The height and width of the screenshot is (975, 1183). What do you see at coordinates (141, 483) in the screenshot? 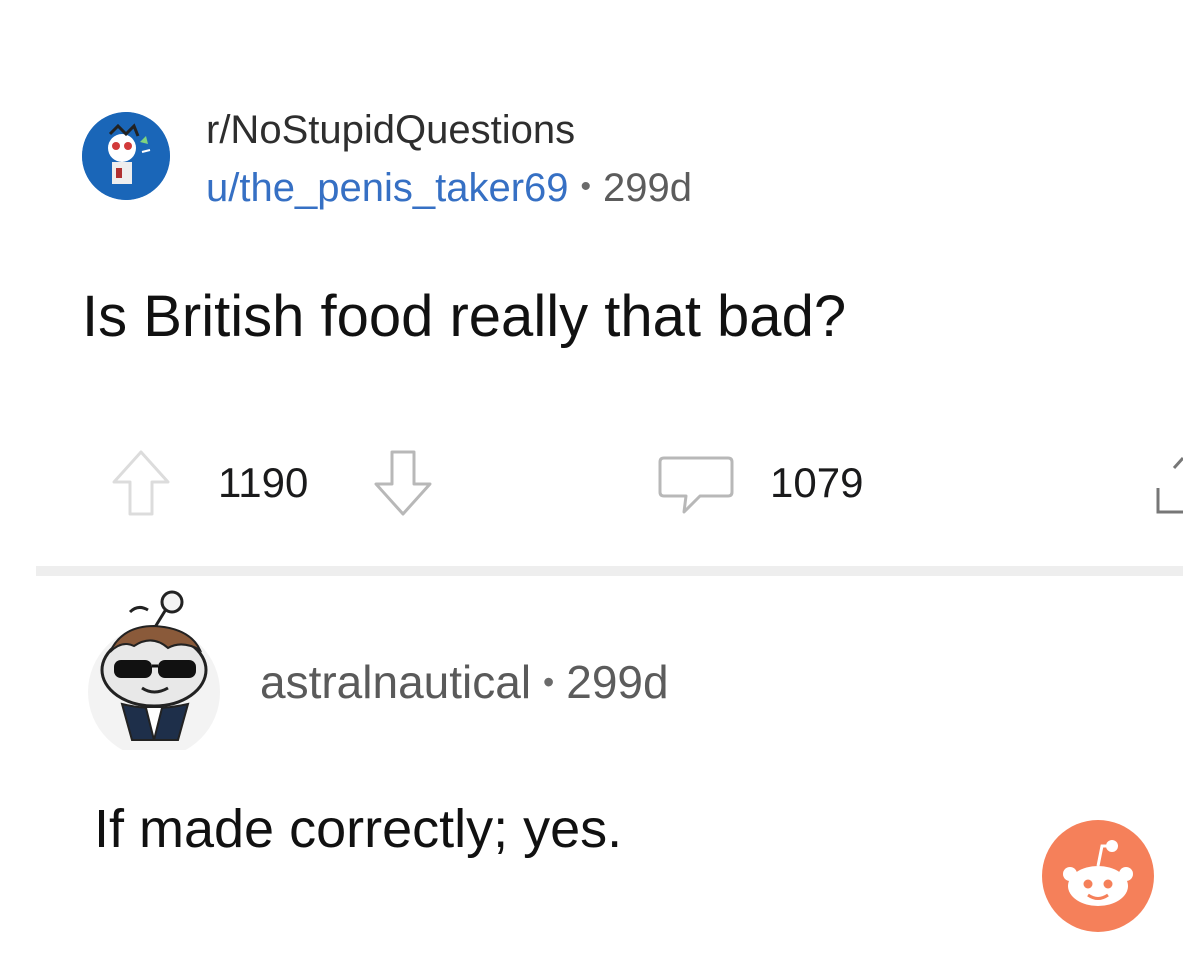
I see `upvote-arrow-icon` at bounding box center [141, 483].